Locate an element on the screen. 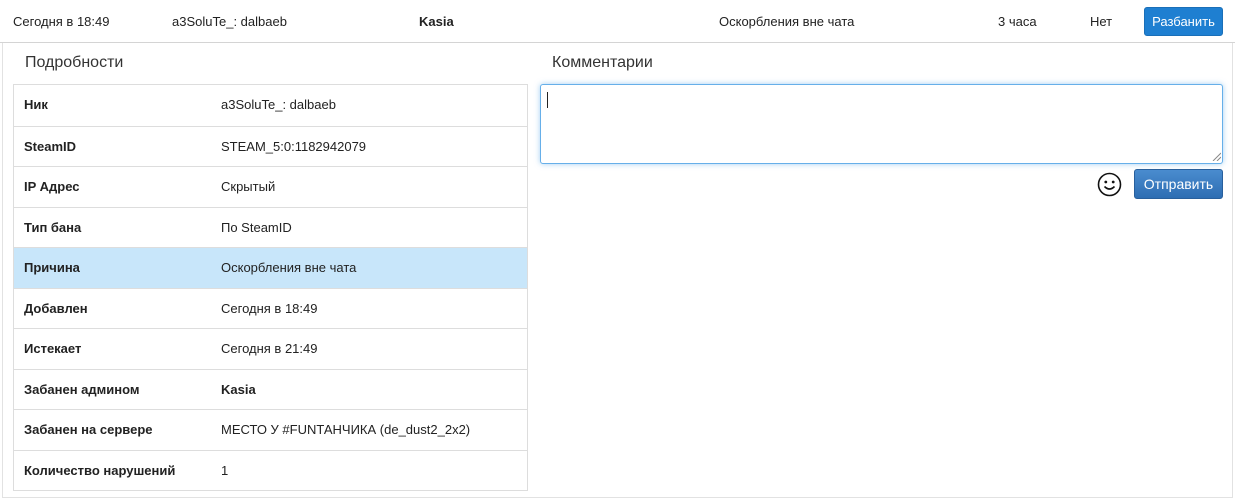 This screenshot has width=1235, height=500. ban-nickname: a3SoluTe_: dalbaeb is located at coordinates (229, 21).